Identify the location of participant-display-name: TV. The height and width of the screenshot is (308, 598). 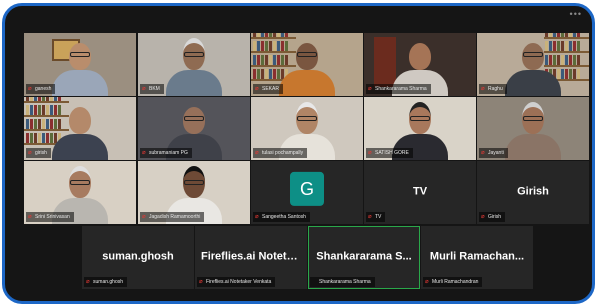
(420, 191).